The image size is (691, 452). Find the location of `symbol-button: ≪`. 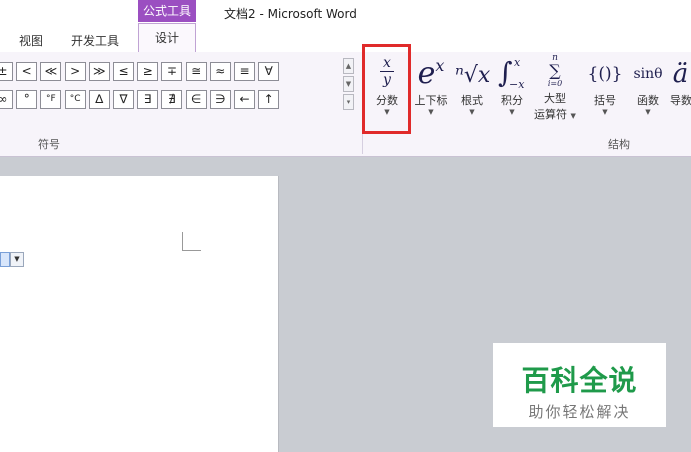

symbol-button: ≪ is located at coordinates (51, 71).